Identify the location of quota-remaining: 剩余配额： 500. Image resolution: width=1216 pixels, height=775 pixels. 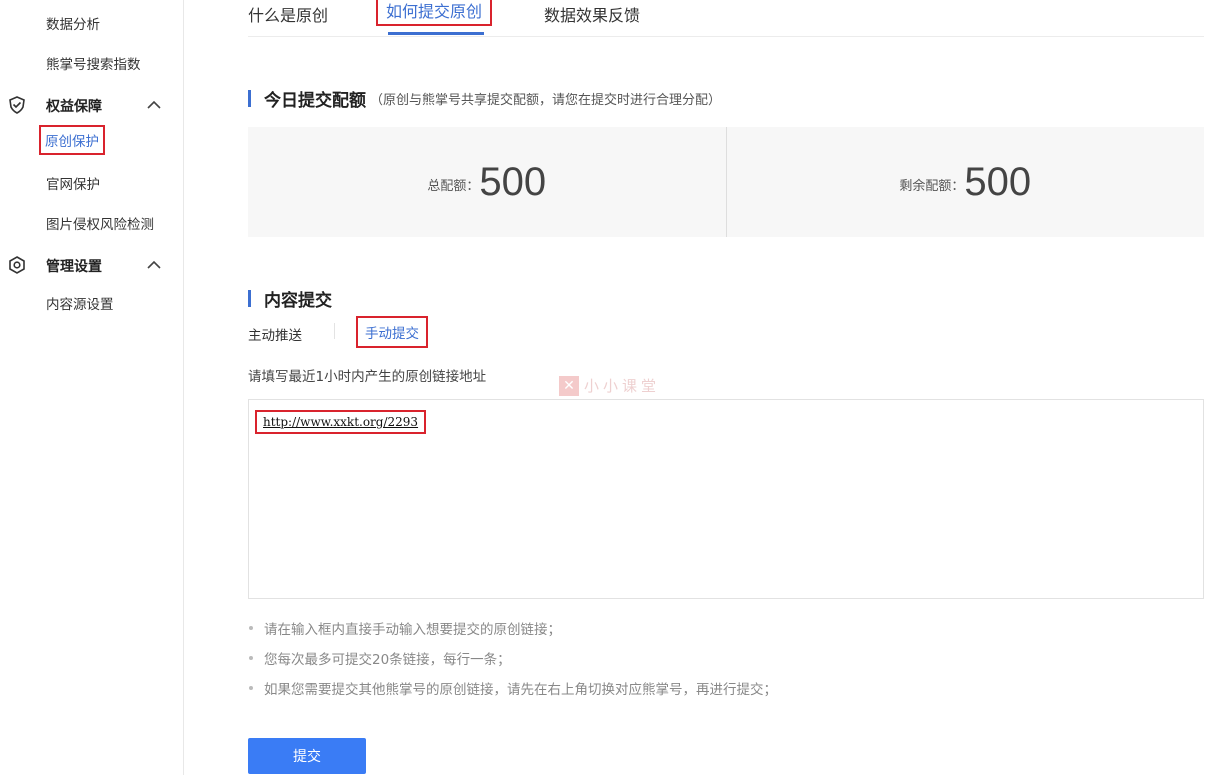
(965, 182).